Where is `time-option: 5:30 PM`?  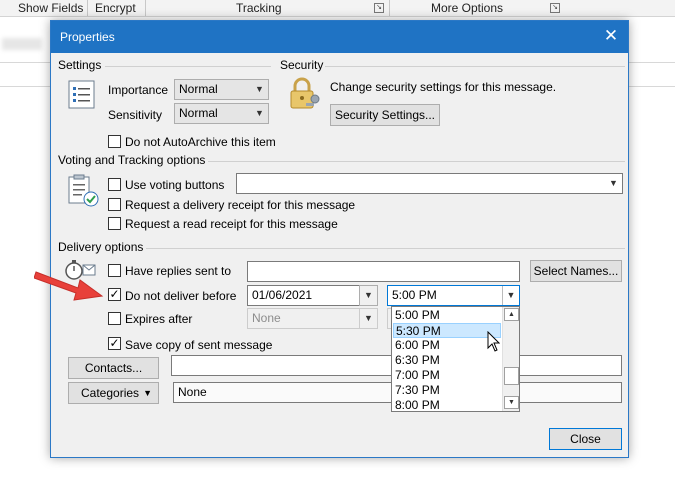
time-option: 5:30 PM is located at coordinates (447, 330).